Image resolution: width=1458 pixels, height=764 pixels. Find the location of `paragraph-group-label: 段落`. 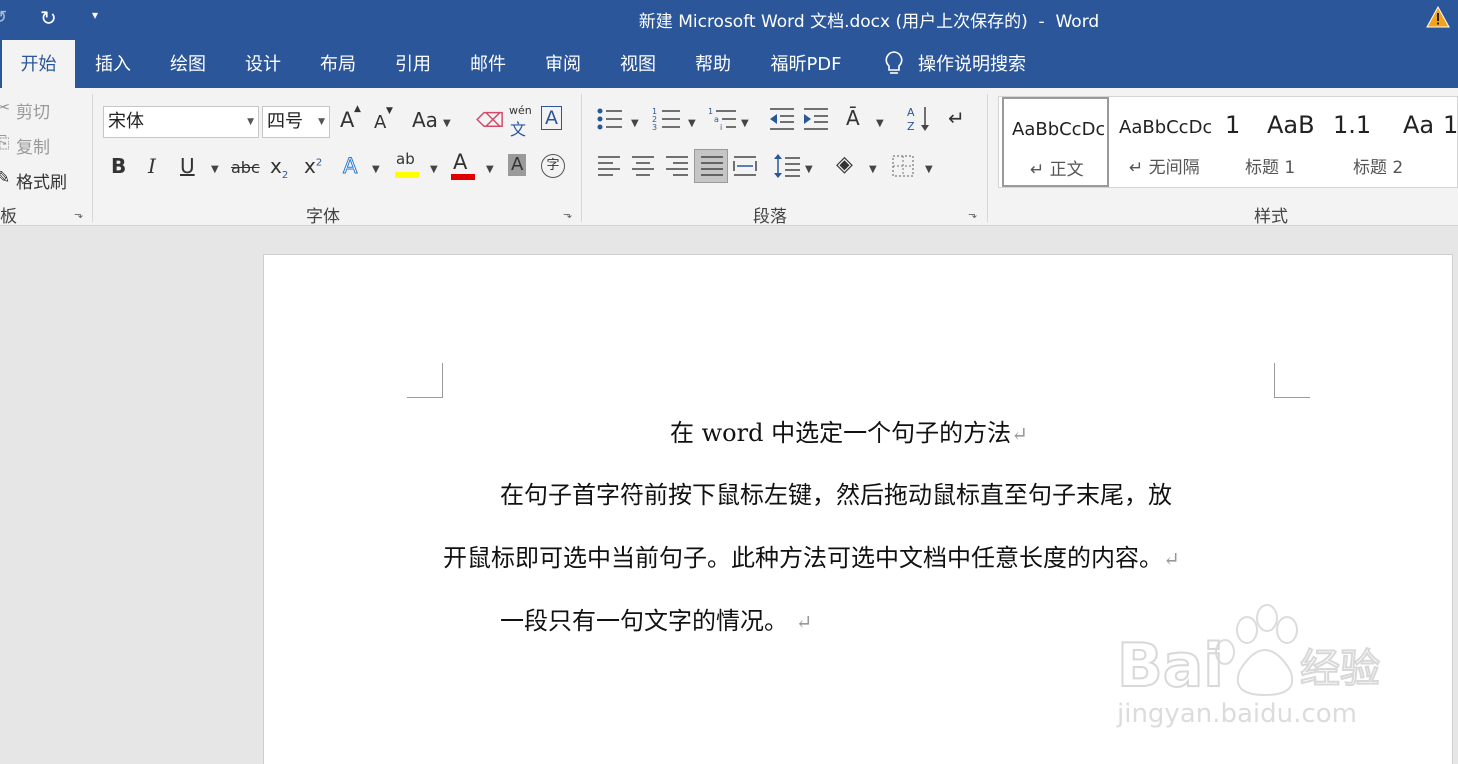

paragraph-group-label: 段落 is located at coordinates (770, 217).